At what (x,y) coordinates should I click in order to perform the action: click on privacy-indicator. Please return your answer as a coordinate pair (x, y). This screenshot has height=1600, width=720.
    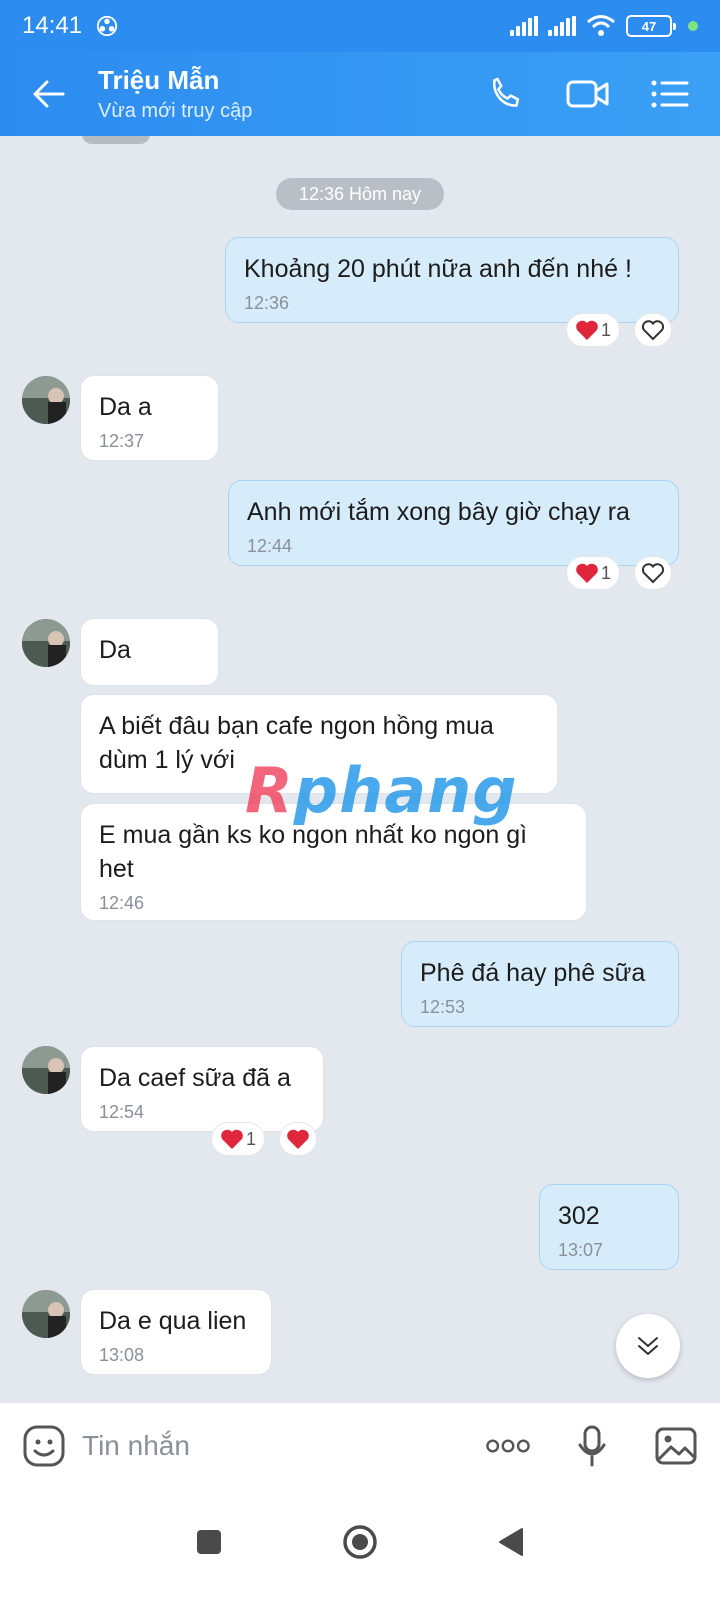
    Looking at the image, I should click on (693, 26).